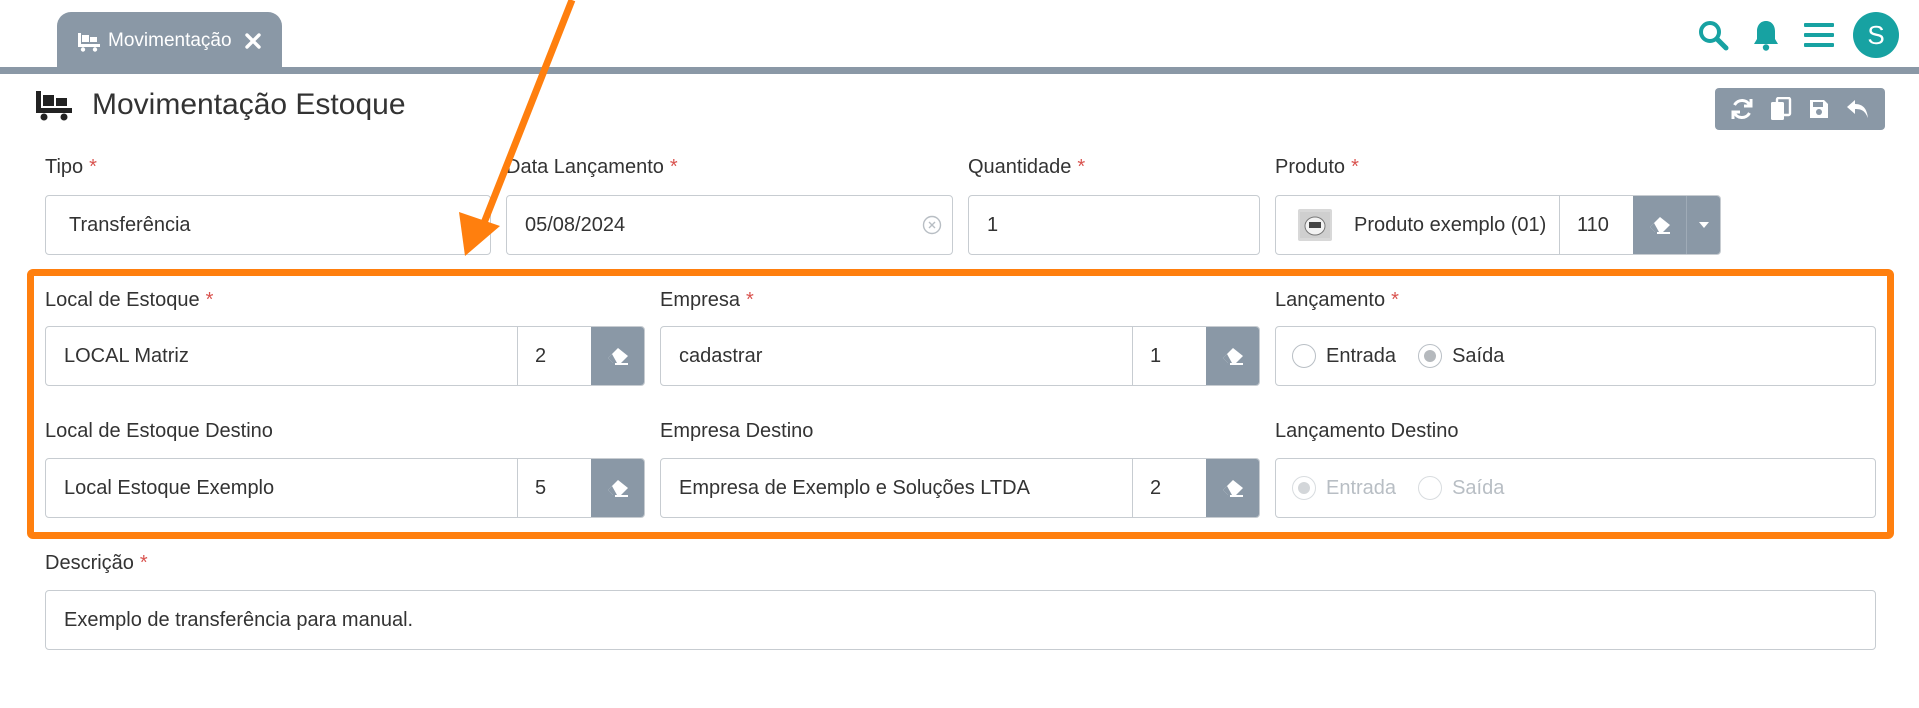 This screenshot has width=1919, height=708. I want to click on save-icon, so click(1819, 109).